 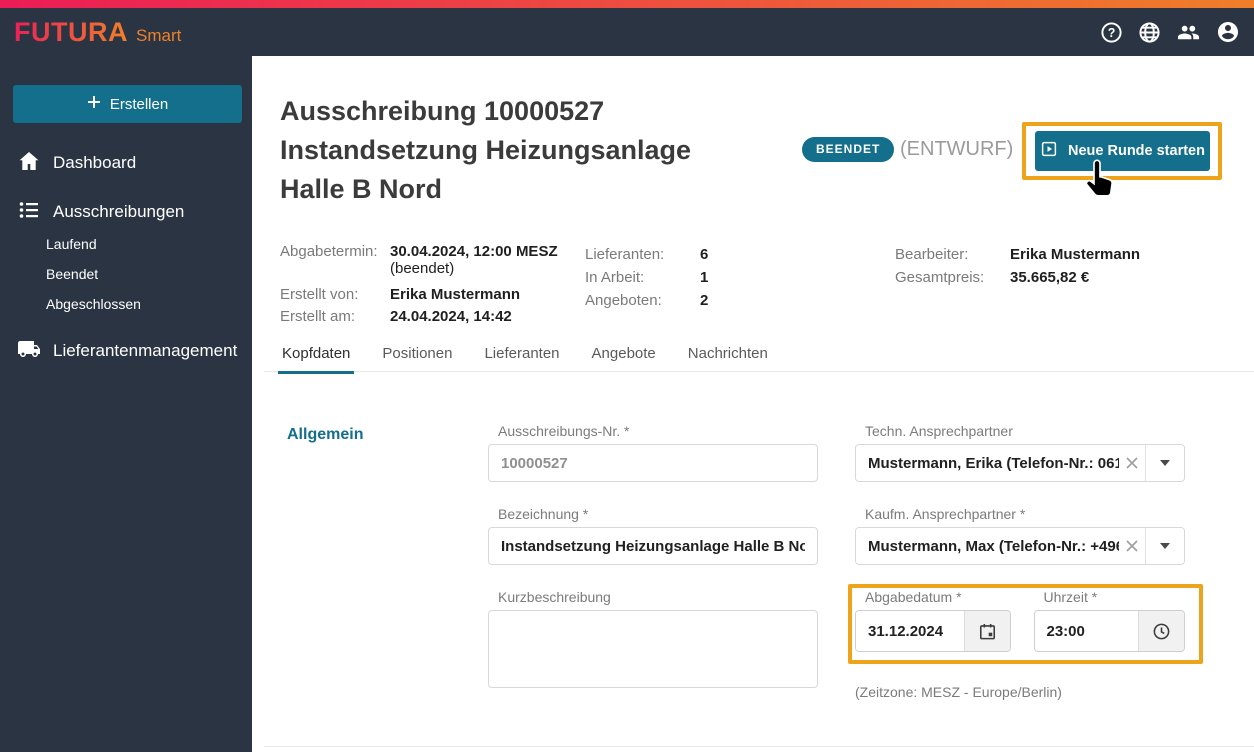 I want to click on top-gradient-strip, so click(x=627, y=4).